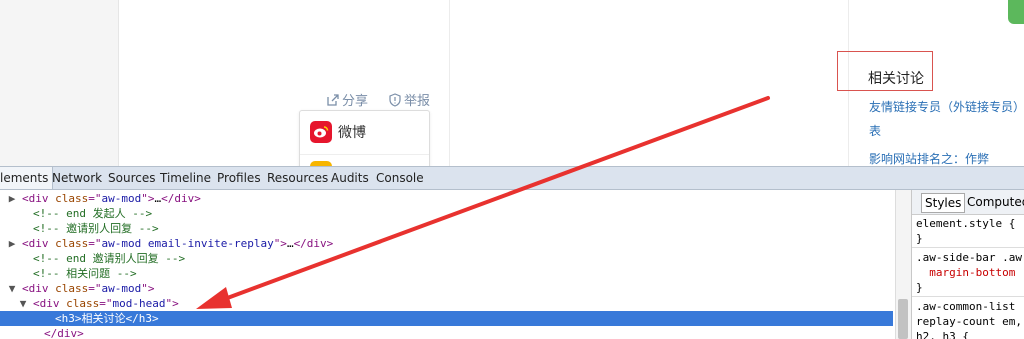 The width and height of the screenshot is (1024, 339). What do you see at coordinates (446, 213) in the screenshot?
I see `dom-node: <!-- end 发起人 -->` at bounding box center [446, 213].